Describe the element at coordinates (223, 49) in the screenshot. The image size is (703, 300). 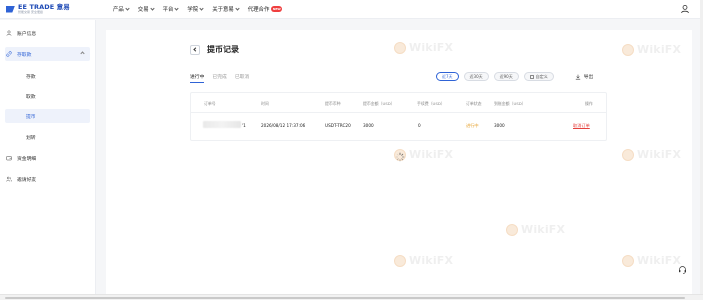
I see `page-title: 提币记录` at that location.